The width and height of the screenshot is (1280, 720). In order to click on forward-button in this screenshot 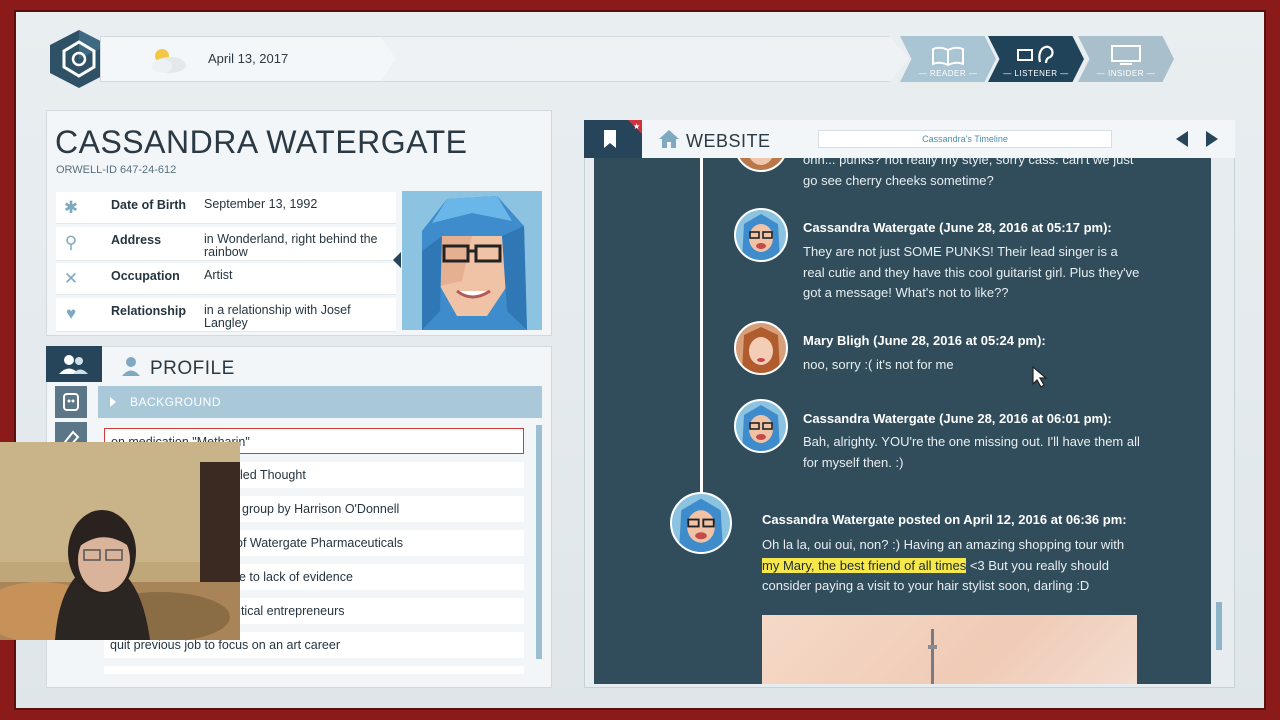, I will do `click(1212, 139)`.